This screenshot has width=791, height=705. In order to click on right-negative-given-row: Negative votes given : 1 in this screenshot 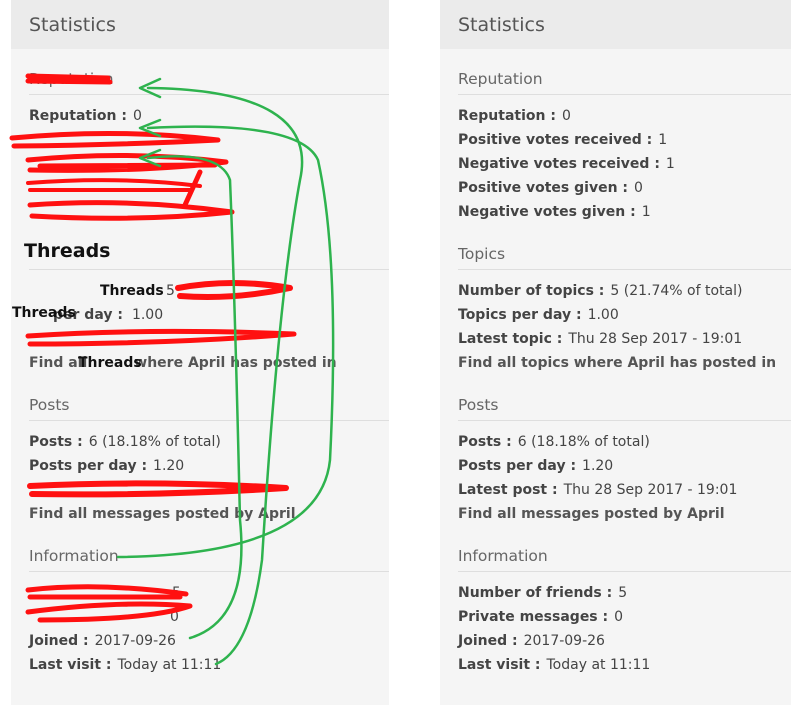, I will do `click(624, 212)`.